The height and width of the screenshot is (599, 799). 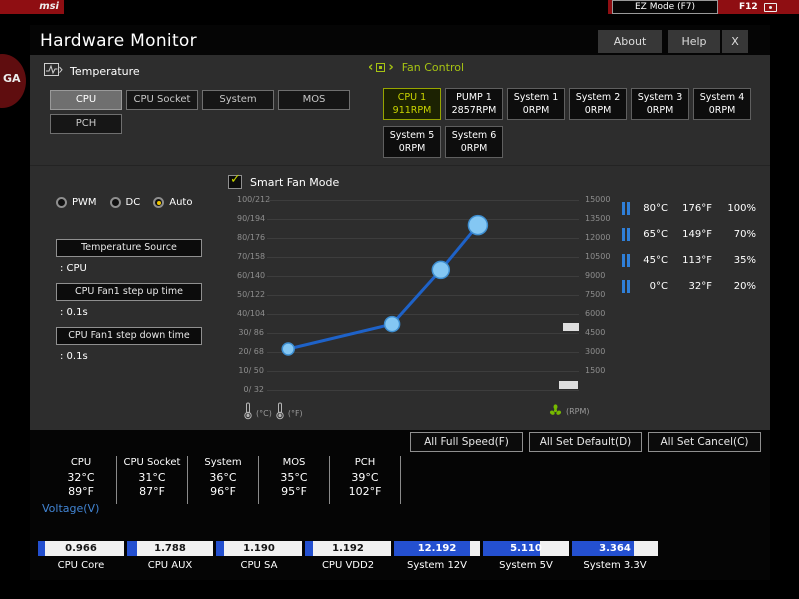 What do you see at coordinates (86, 100) in the screenshot?
I see `temperature-tab-cpu: CPU` at bounding box center [86, 100].